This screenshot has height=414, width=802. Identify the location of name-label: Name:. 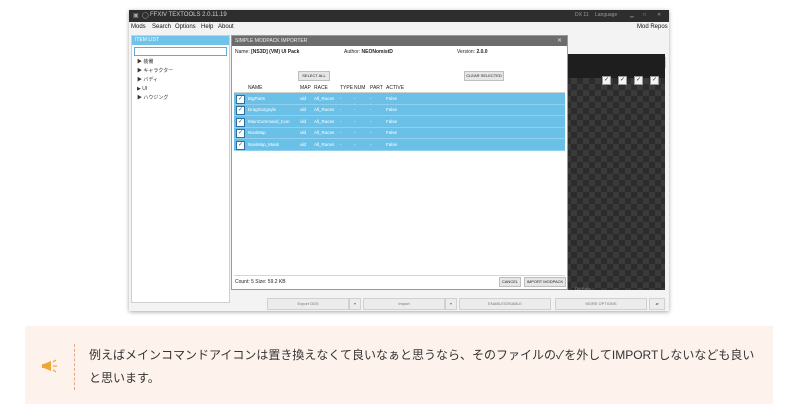
(242, 52).